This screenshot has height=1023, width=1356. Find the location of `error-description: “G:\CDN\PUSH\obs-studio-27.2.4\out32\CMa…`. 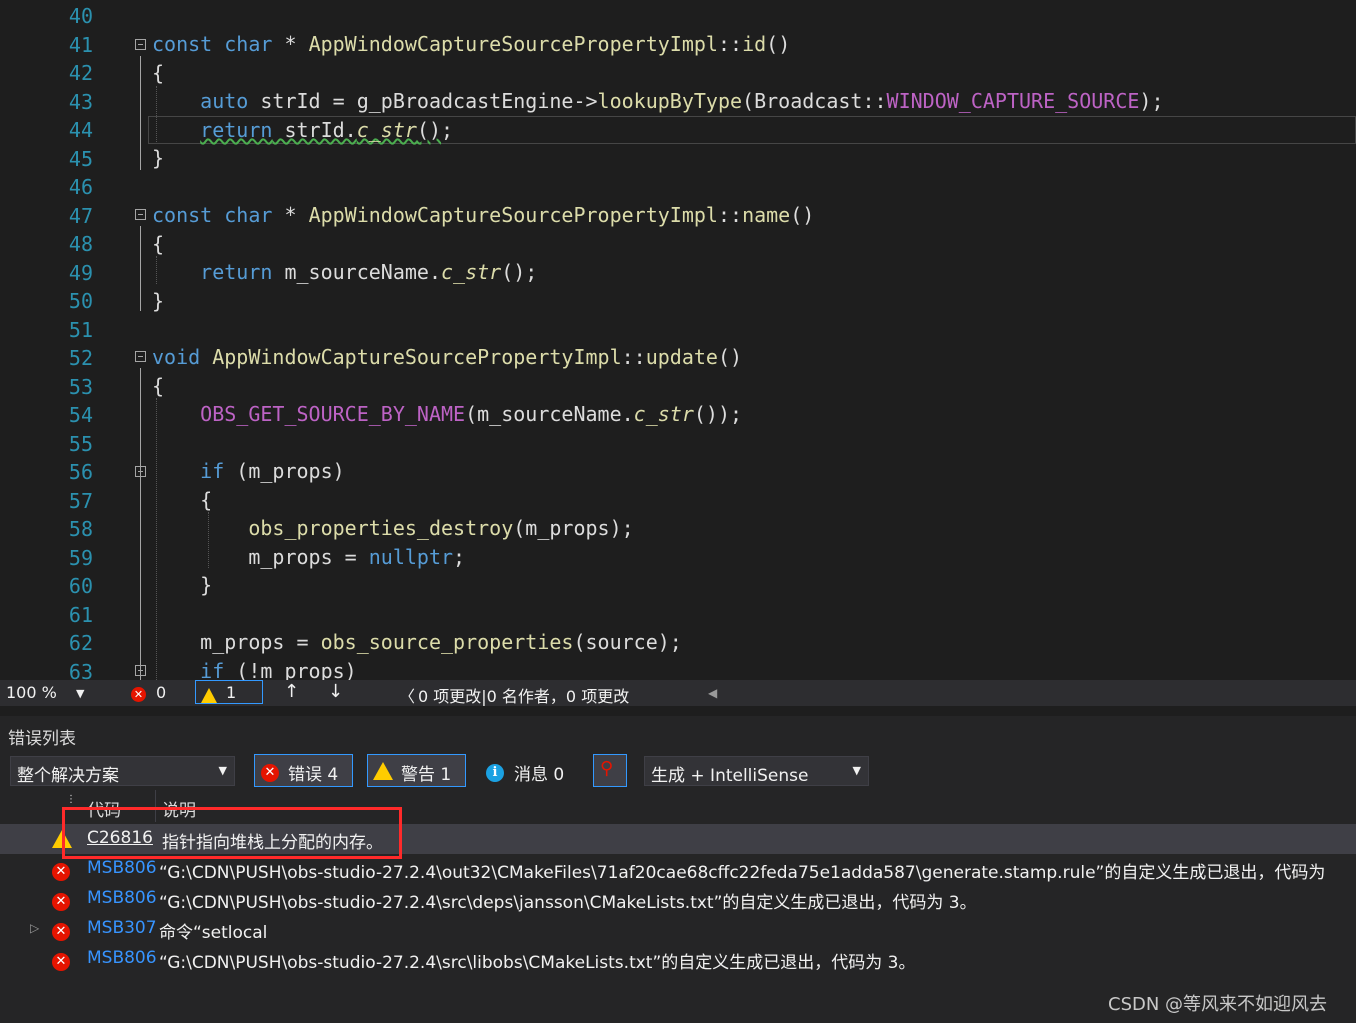

error-description: “G:\CDN\PUSH\obs-studio-27.2.4\out32\CMa… is located at coordinates (742, 873).